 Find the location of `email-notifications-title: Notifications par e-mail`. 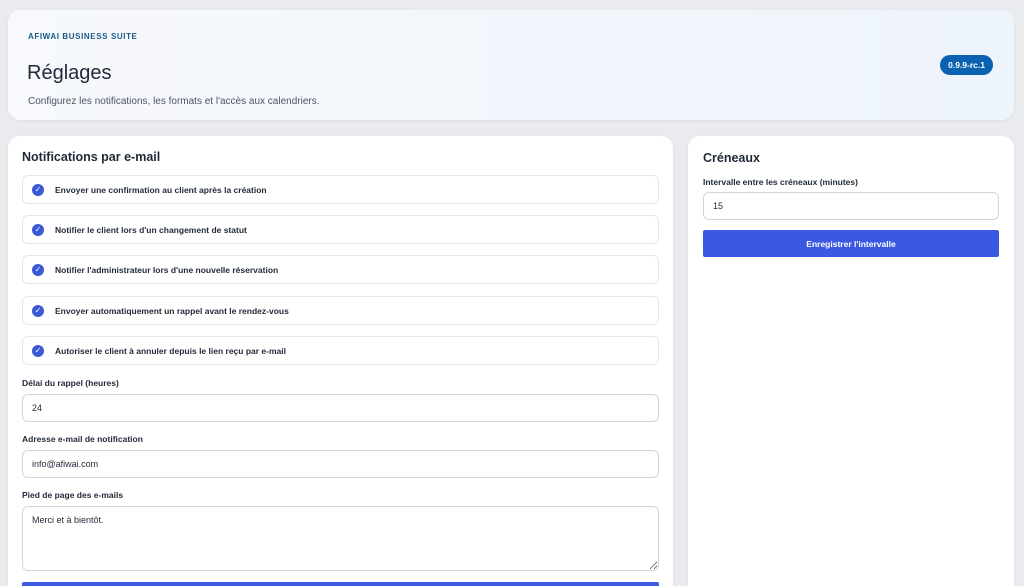

email-notifications-title: Notifications par e-mail is located at coordinates (91, 157).